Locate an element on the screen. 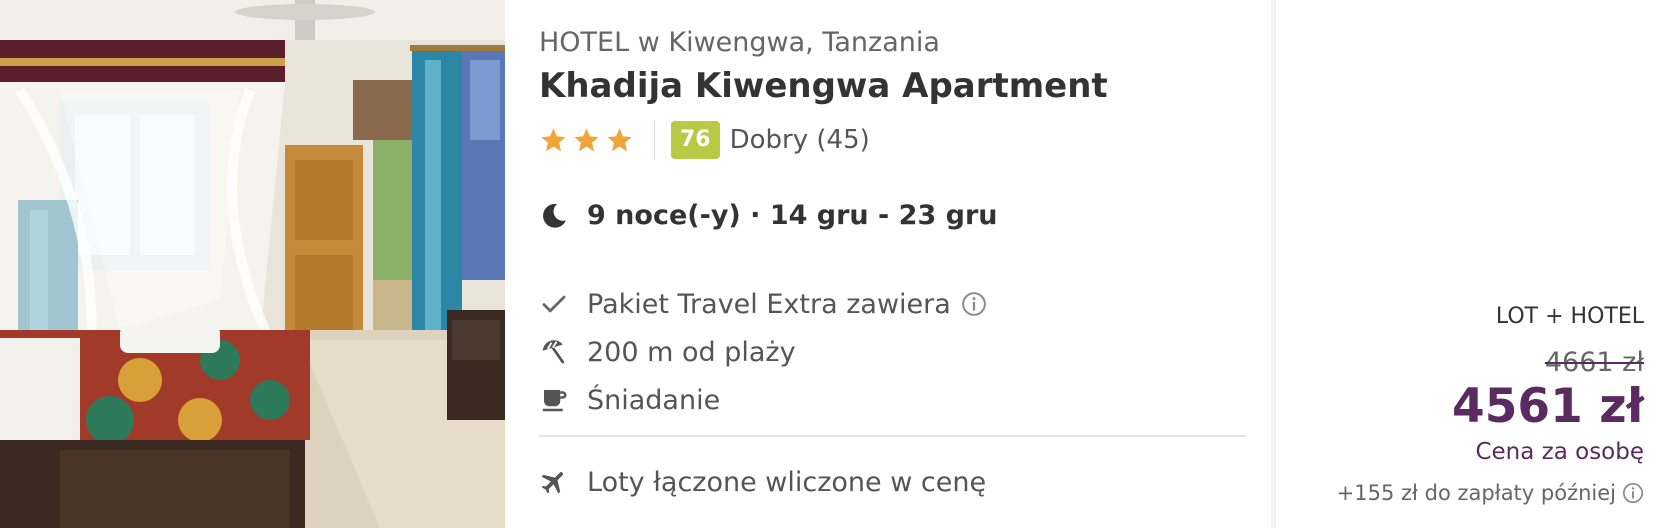 This screenshot has height=528, width=1656. feature-beach-distance: 200 m od plaży is located at coordinates (763, 352).